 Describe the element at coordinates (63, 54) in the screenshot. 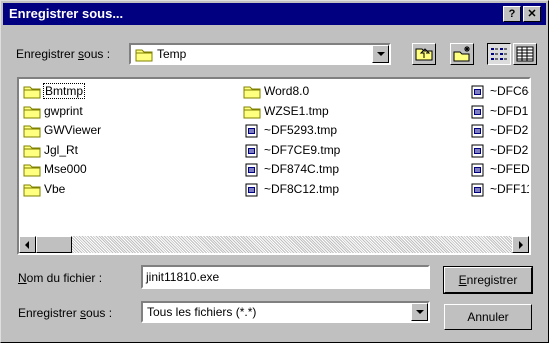

I see `save-in-label: Enregistrer sous :` at that location.